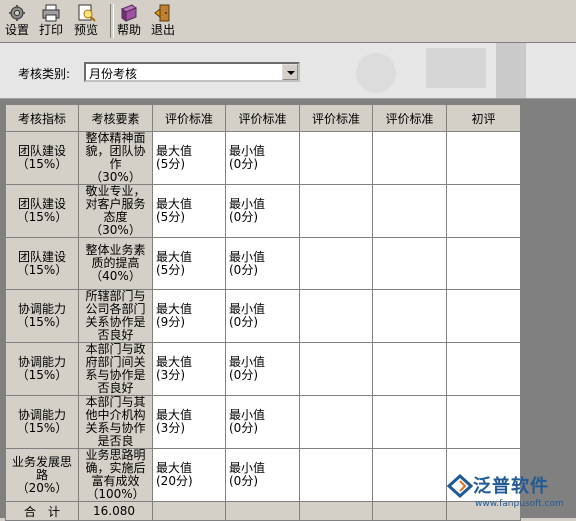 The image size is (576, 521). Describe the element at coordinates (288, 21) in the screenshot. I see `toolbar: 设置 打印 预览 帮助 退出` at that location.